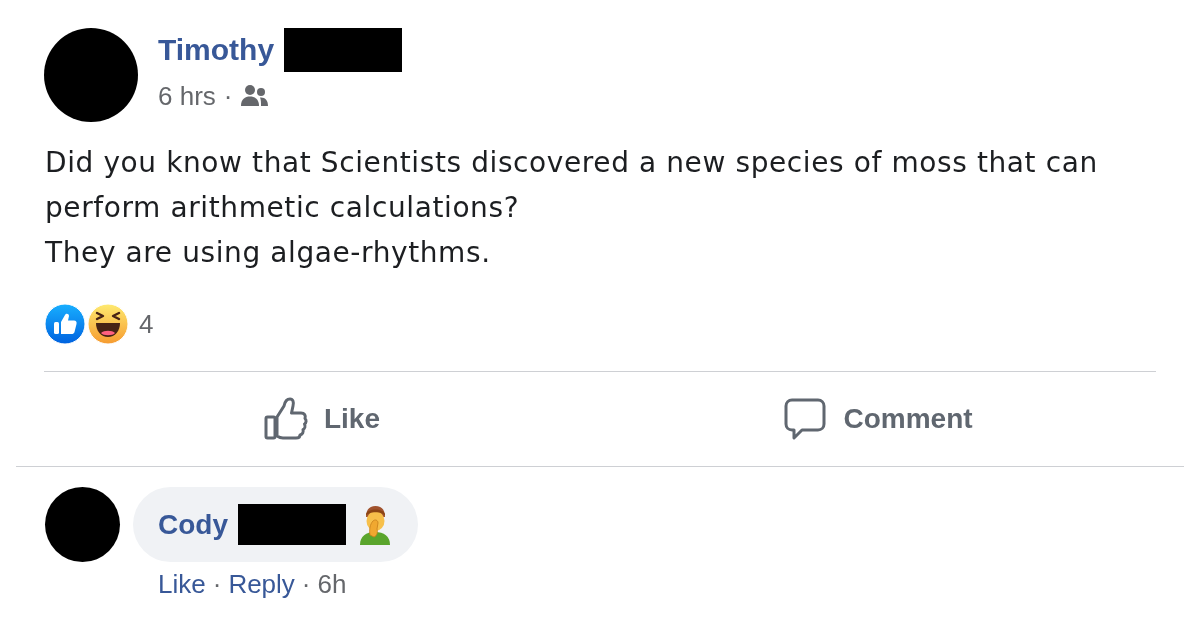  Describe the element at coordinates (108, 324) in the screenshot. I see `laughing-emoji-icon` at that location.